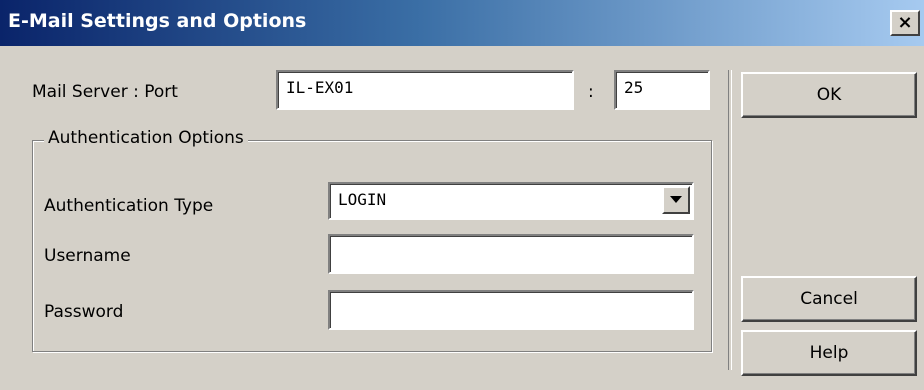 The width and height of the screenshot is (924, 390). I want to click on mail-server-input: IL-EX01, so click(425, 90).